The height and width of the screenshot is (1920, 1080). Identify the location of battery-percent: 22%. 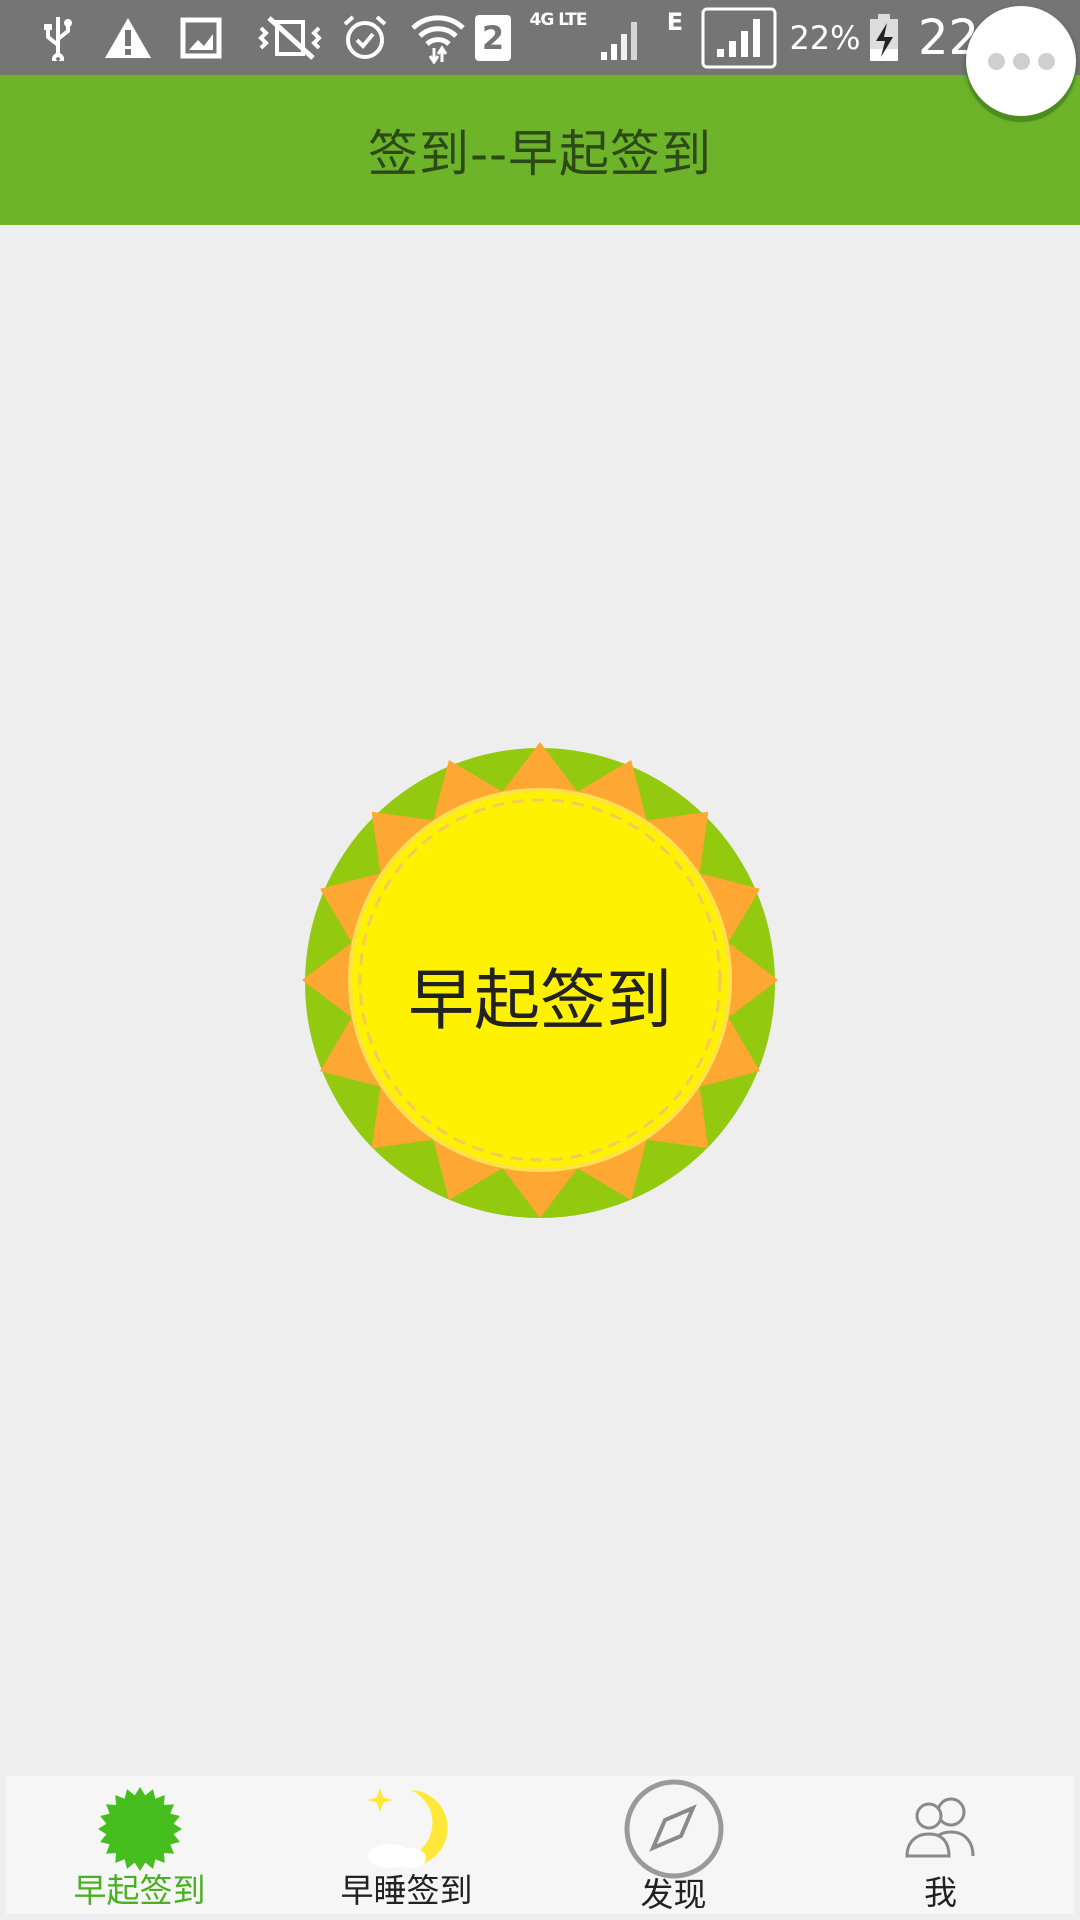
(825, 37).